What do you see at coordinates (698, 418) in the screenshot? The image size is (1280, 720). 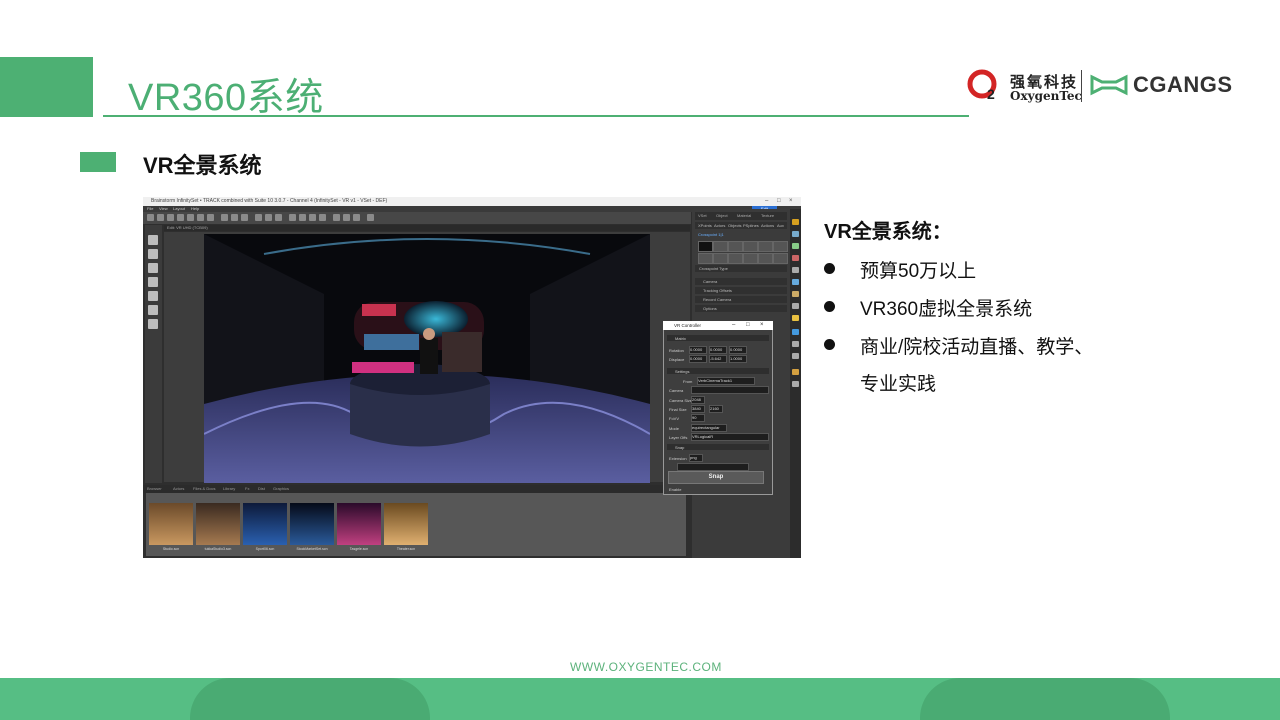 I see `fov-field: 90` at bounding box center [698, 418].